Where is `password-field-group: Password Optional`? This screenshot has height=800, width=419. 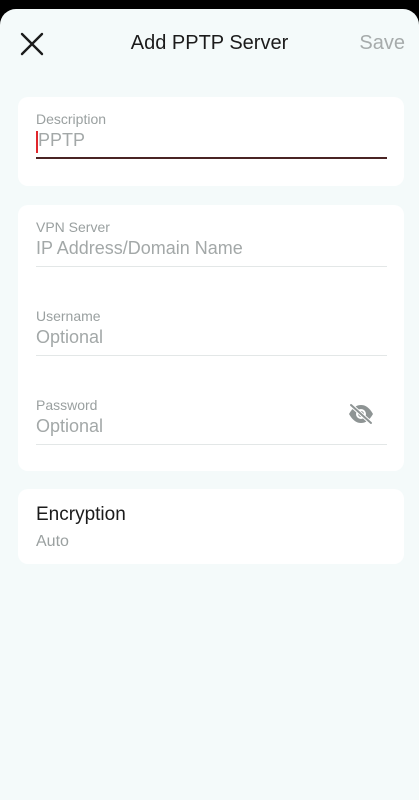
password-field-group: Password Optional is located at coordinates (211, 422).